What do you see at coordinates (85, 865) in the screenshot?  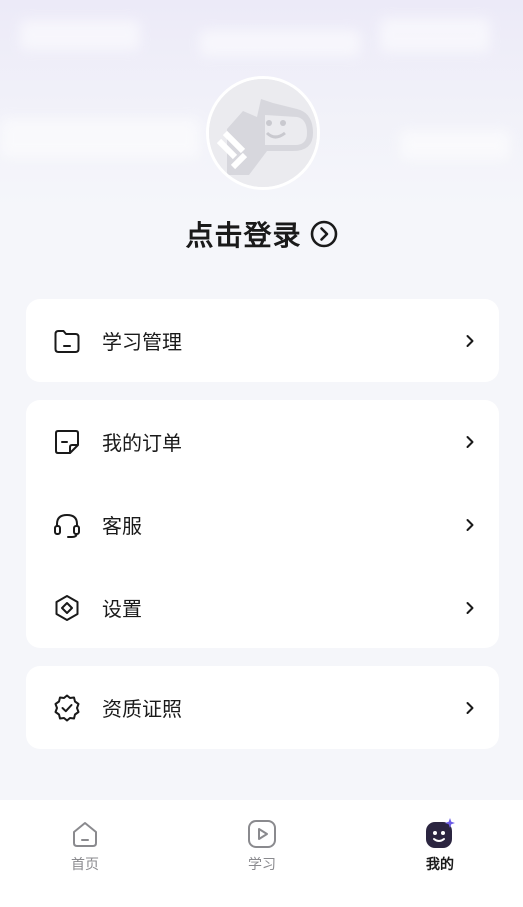 I see `tab-label: 首页` at bounding box center [85, 865].